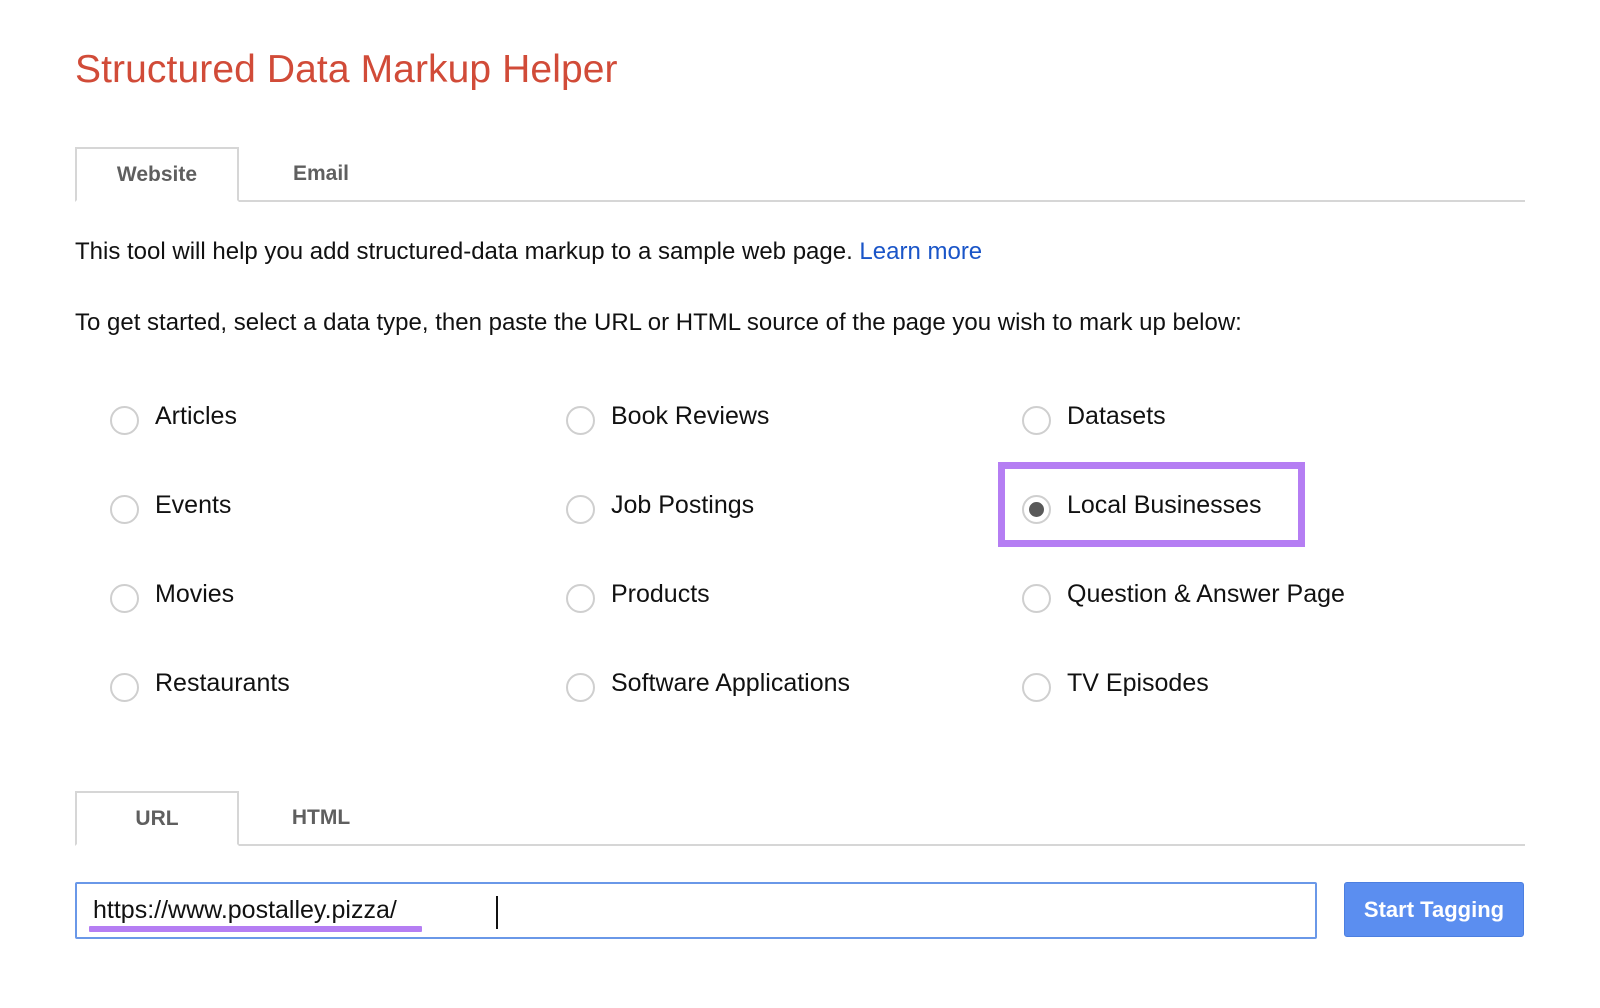 The height and width of the screenshot is (1008, 1600). I want to click on option-events: Events, so click(170, 505).